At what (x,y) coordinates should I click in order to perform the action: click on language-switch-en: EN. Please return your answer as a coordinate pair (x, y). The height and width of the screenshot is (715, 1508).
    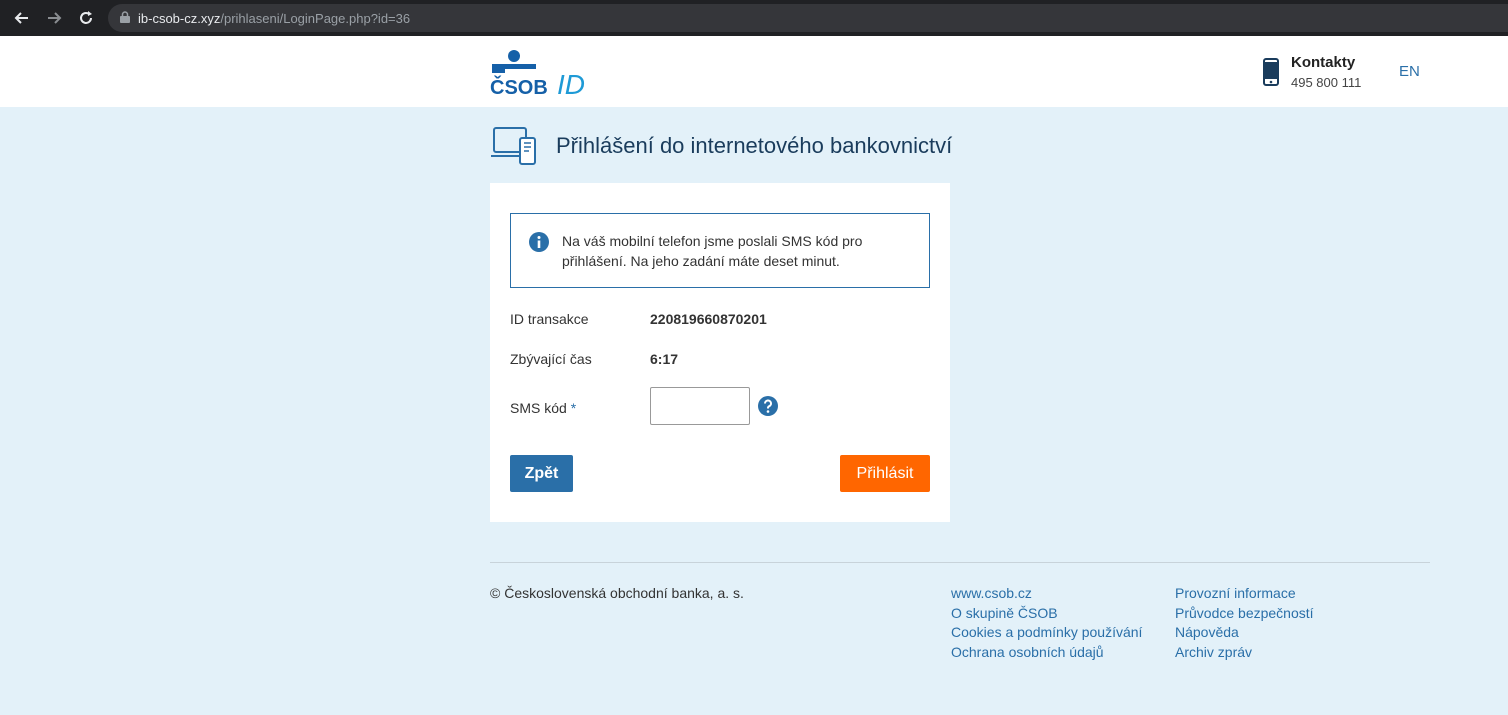
    Looking at the image, I should click on (1409, 71).